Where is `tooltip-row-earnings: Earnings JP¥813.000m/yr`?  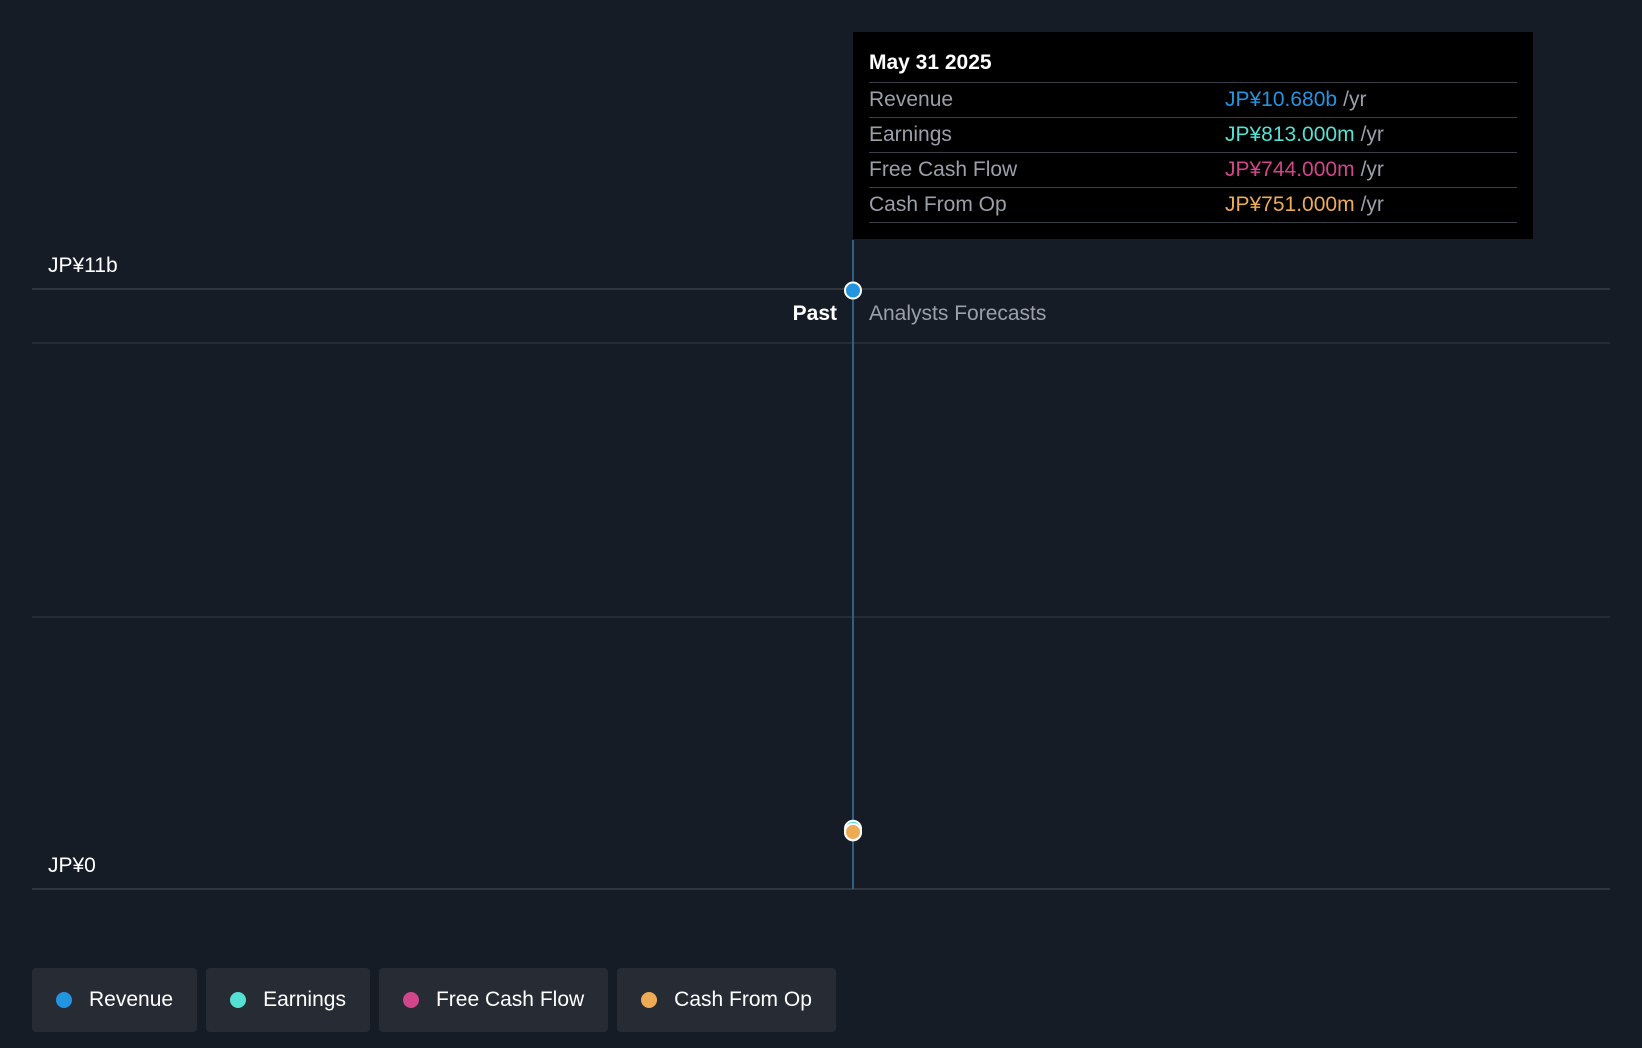 tooltip-row-earnings: Earnings JP¥813.000m/yr is located at coordinates (1193, 135).